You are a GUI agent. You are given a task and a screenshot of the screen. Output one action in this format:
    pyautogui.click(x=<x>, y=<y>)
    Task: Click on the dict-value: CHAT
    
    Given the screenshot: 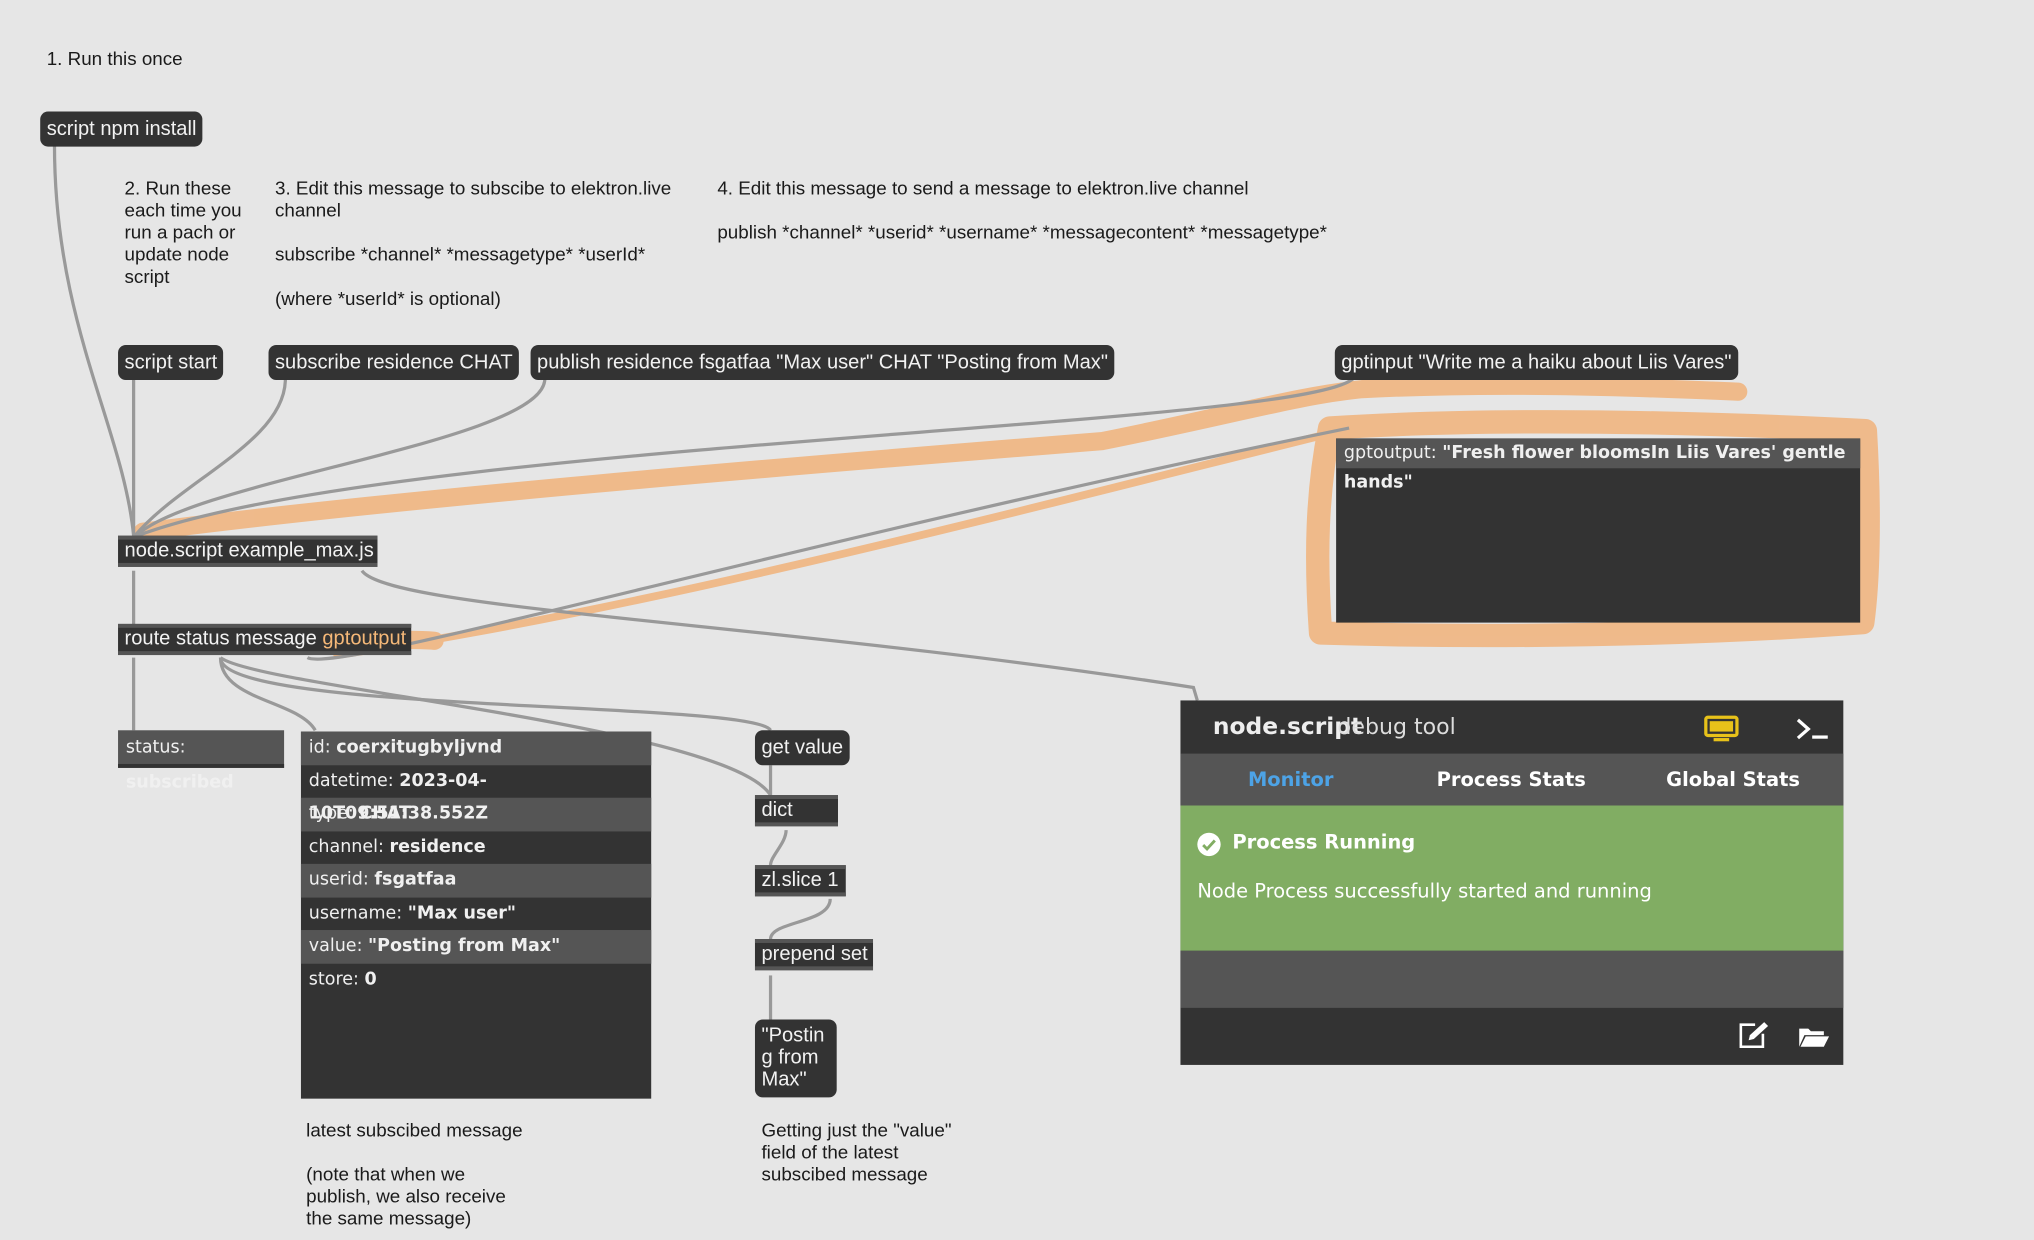 What is the action you would take?
    pyautogui.click(x=385, y=813)
    